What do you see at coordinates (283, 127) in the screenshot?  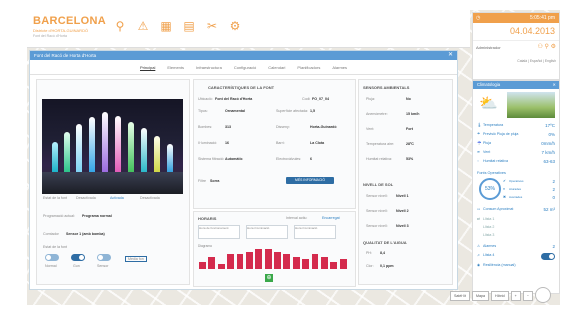 I see `char-label2-1: Disseny:` at bounding box center [283, 127].